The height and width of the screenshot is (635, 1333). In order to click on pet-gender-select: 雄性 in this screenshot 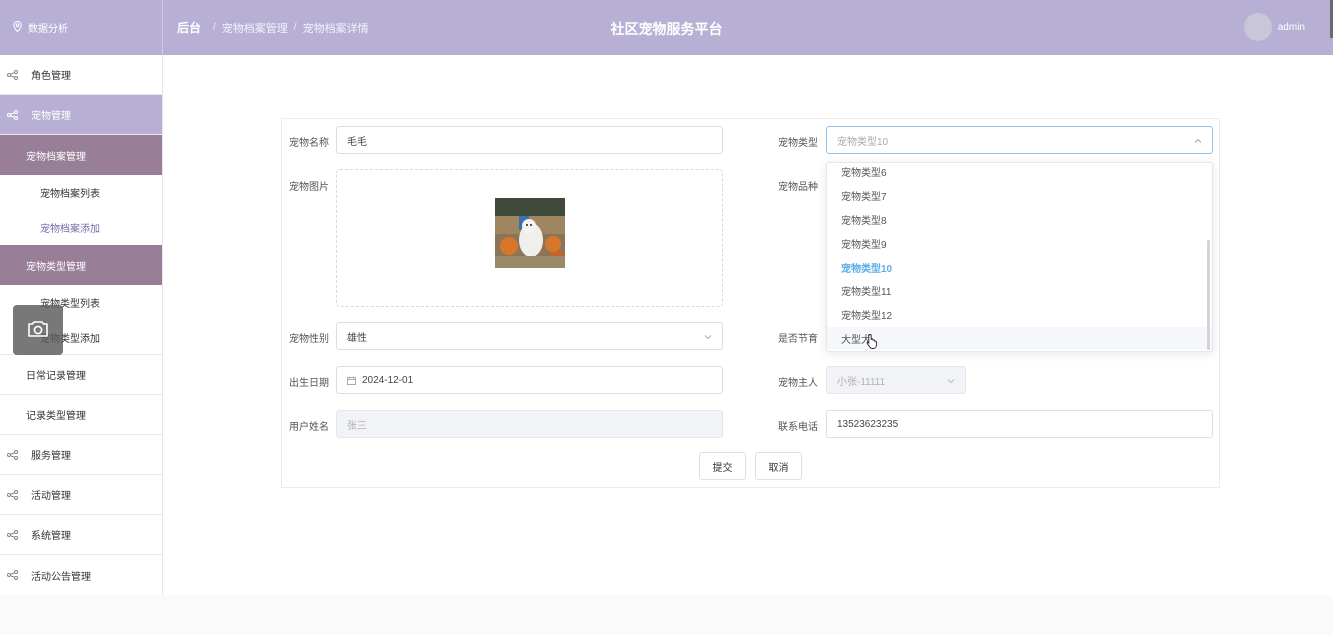, I will do `click(529, 336)`.